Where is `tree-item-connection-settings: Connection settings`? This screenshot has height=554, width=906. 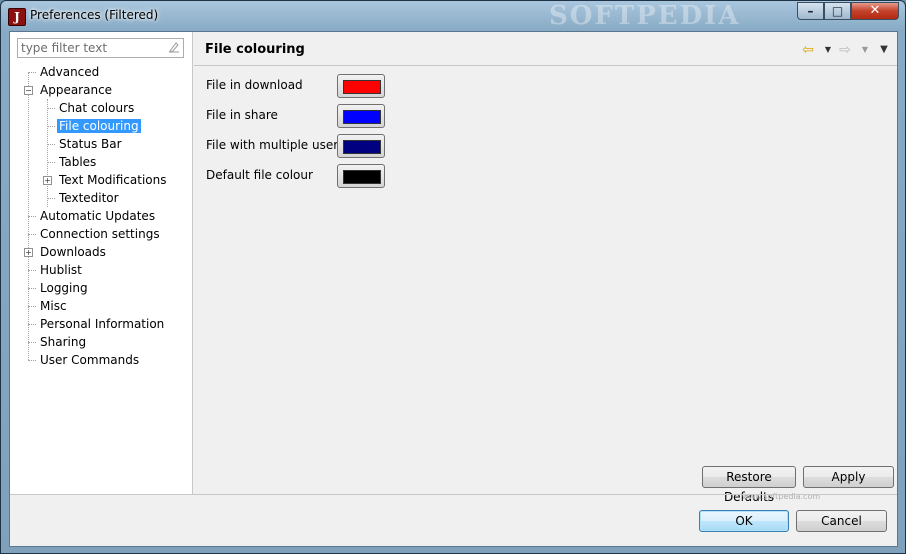
tree-item-connection-settings: Connection settings is located at coordinates (100, 234).